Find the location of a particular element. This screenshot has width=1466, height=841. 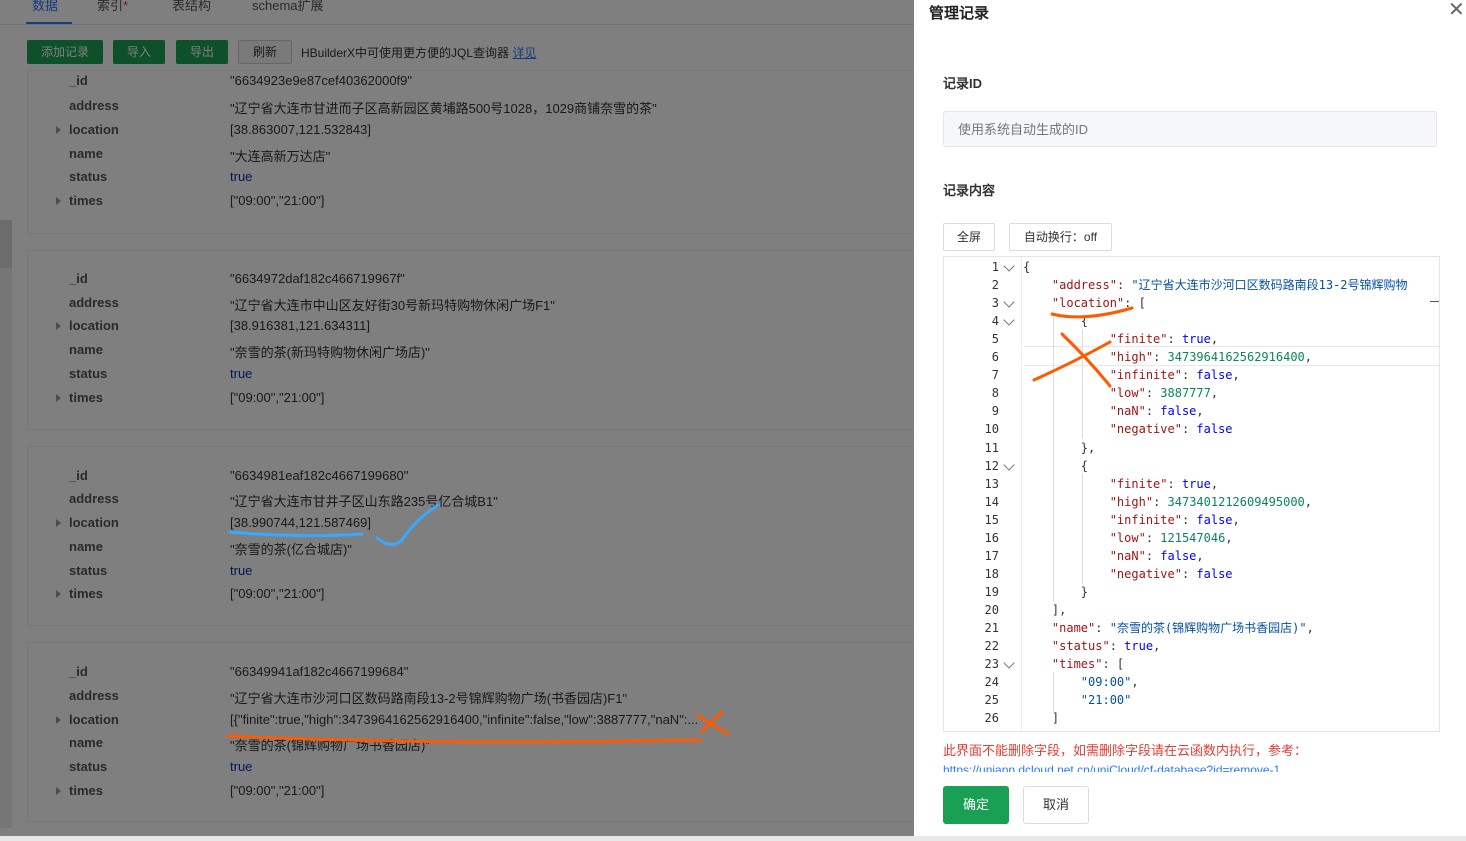

line-number: 7 is located at coordinates (995, 375).